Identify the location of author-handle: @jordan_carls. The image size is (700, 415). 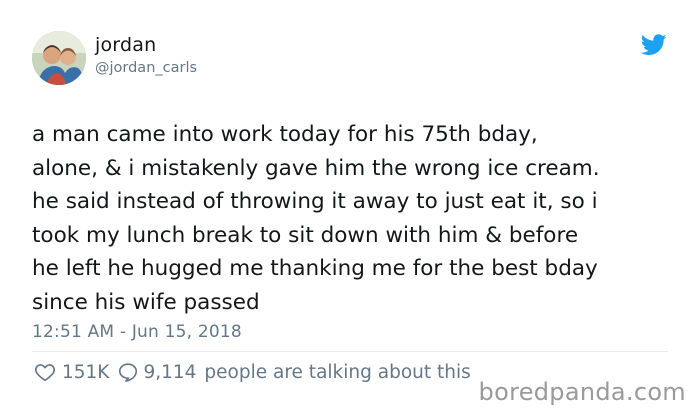
(146, 68).